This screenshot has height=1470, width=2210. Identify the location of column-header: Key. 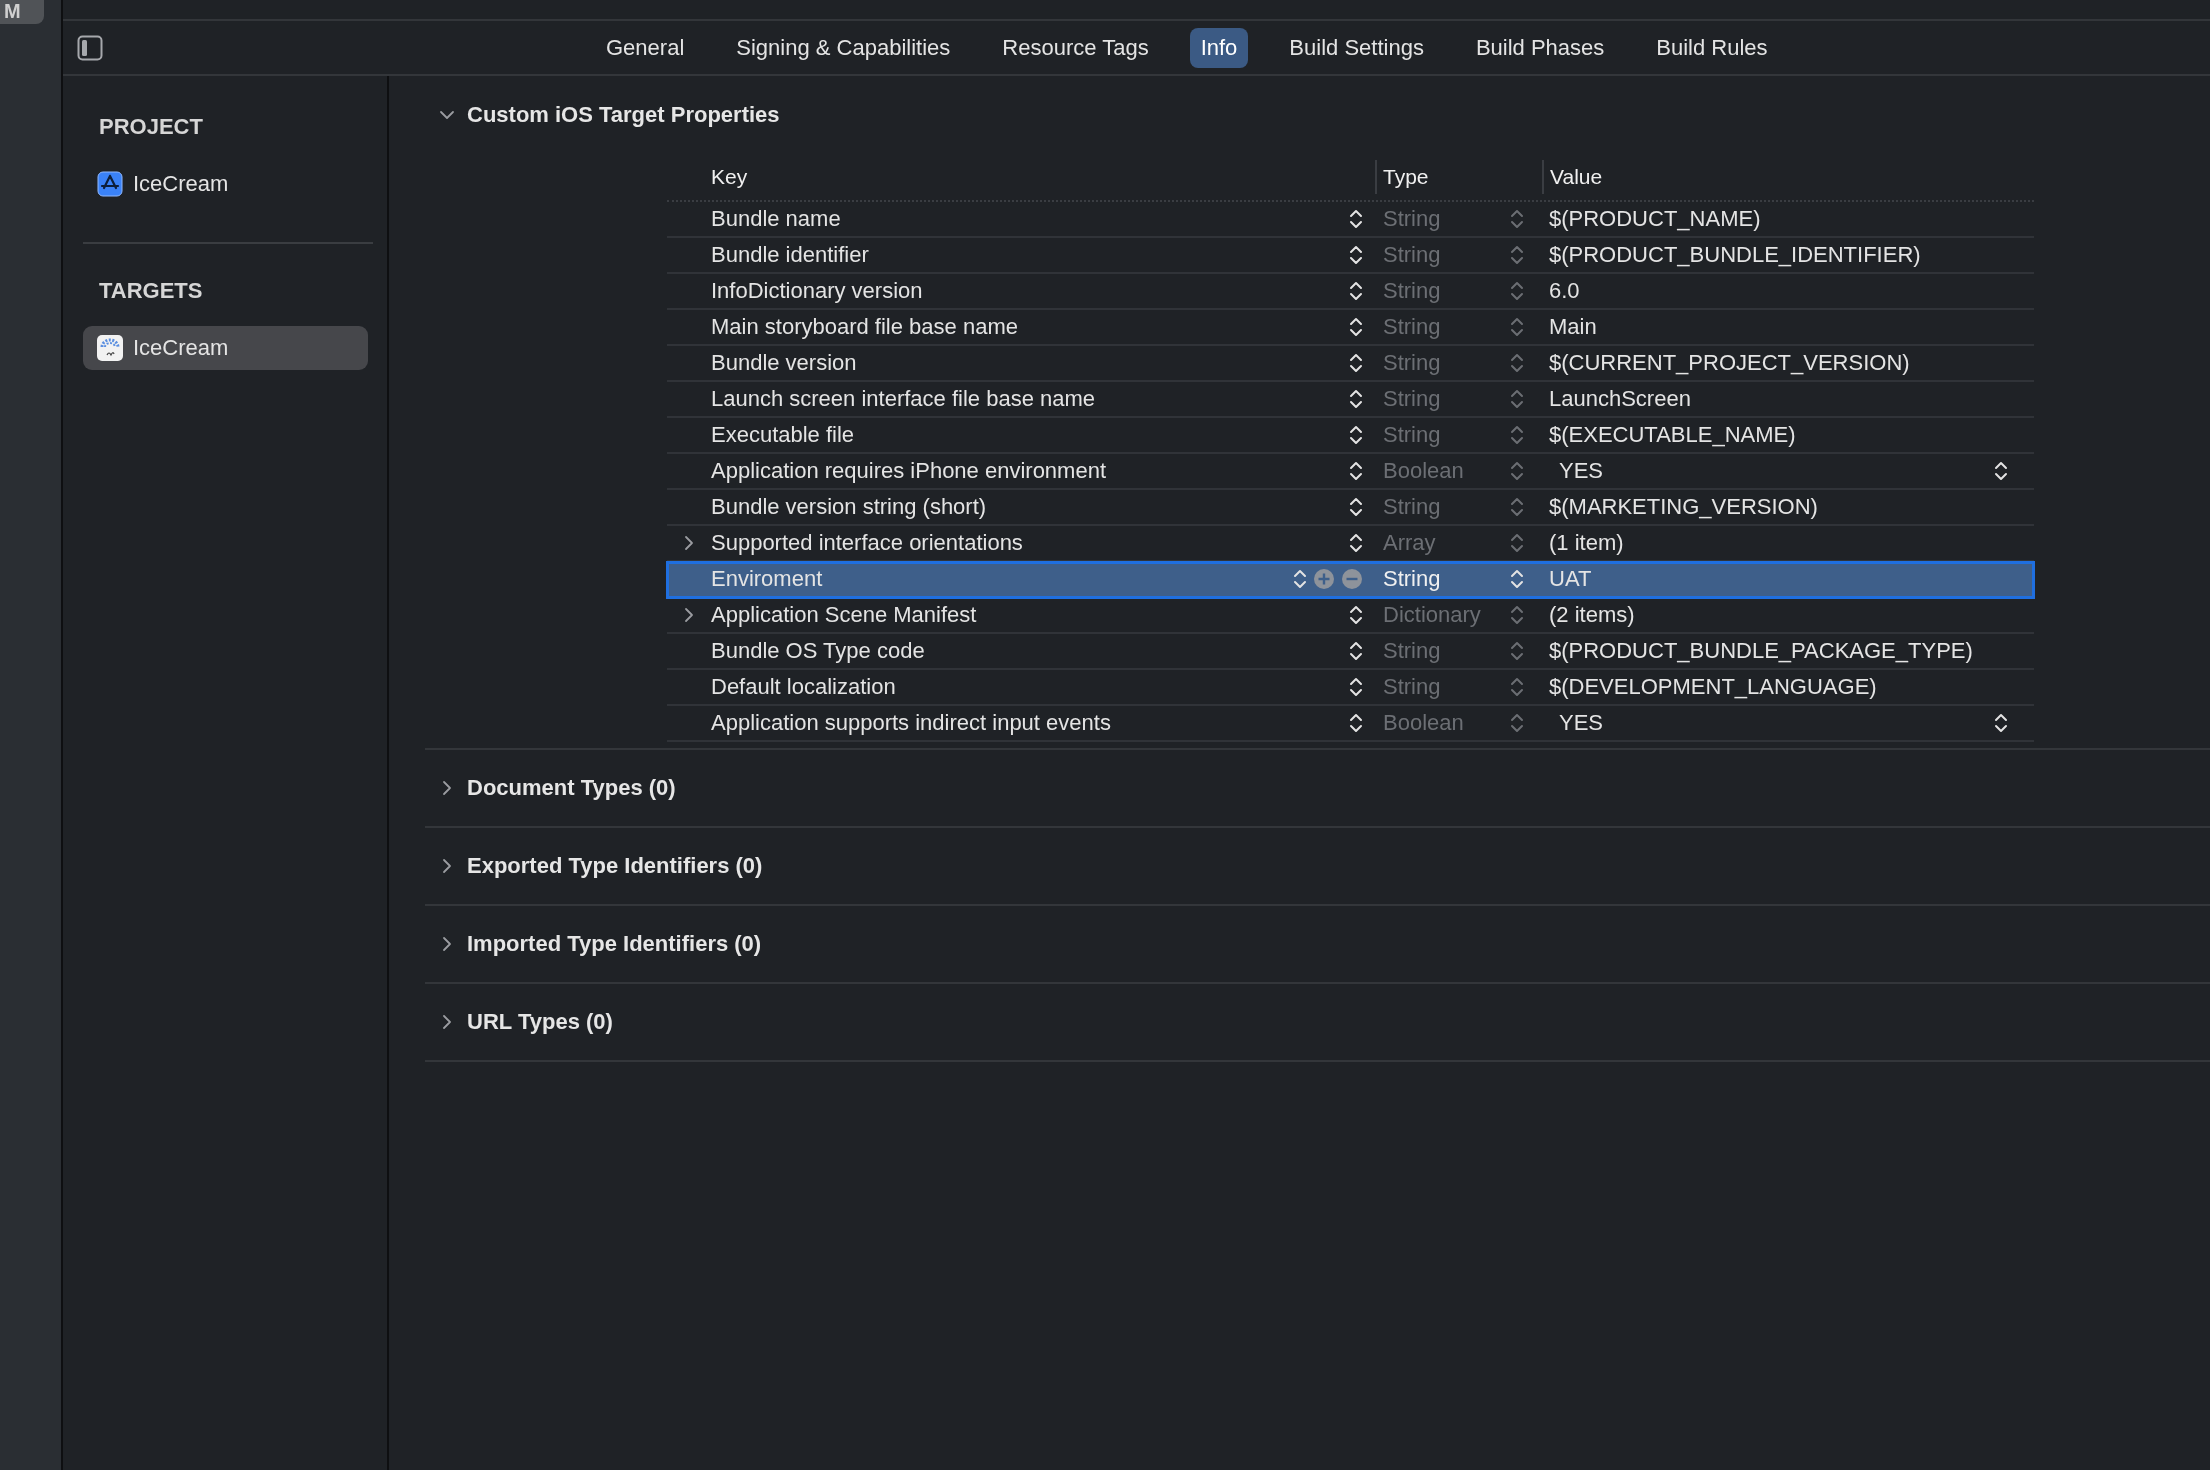
(1021, 177).